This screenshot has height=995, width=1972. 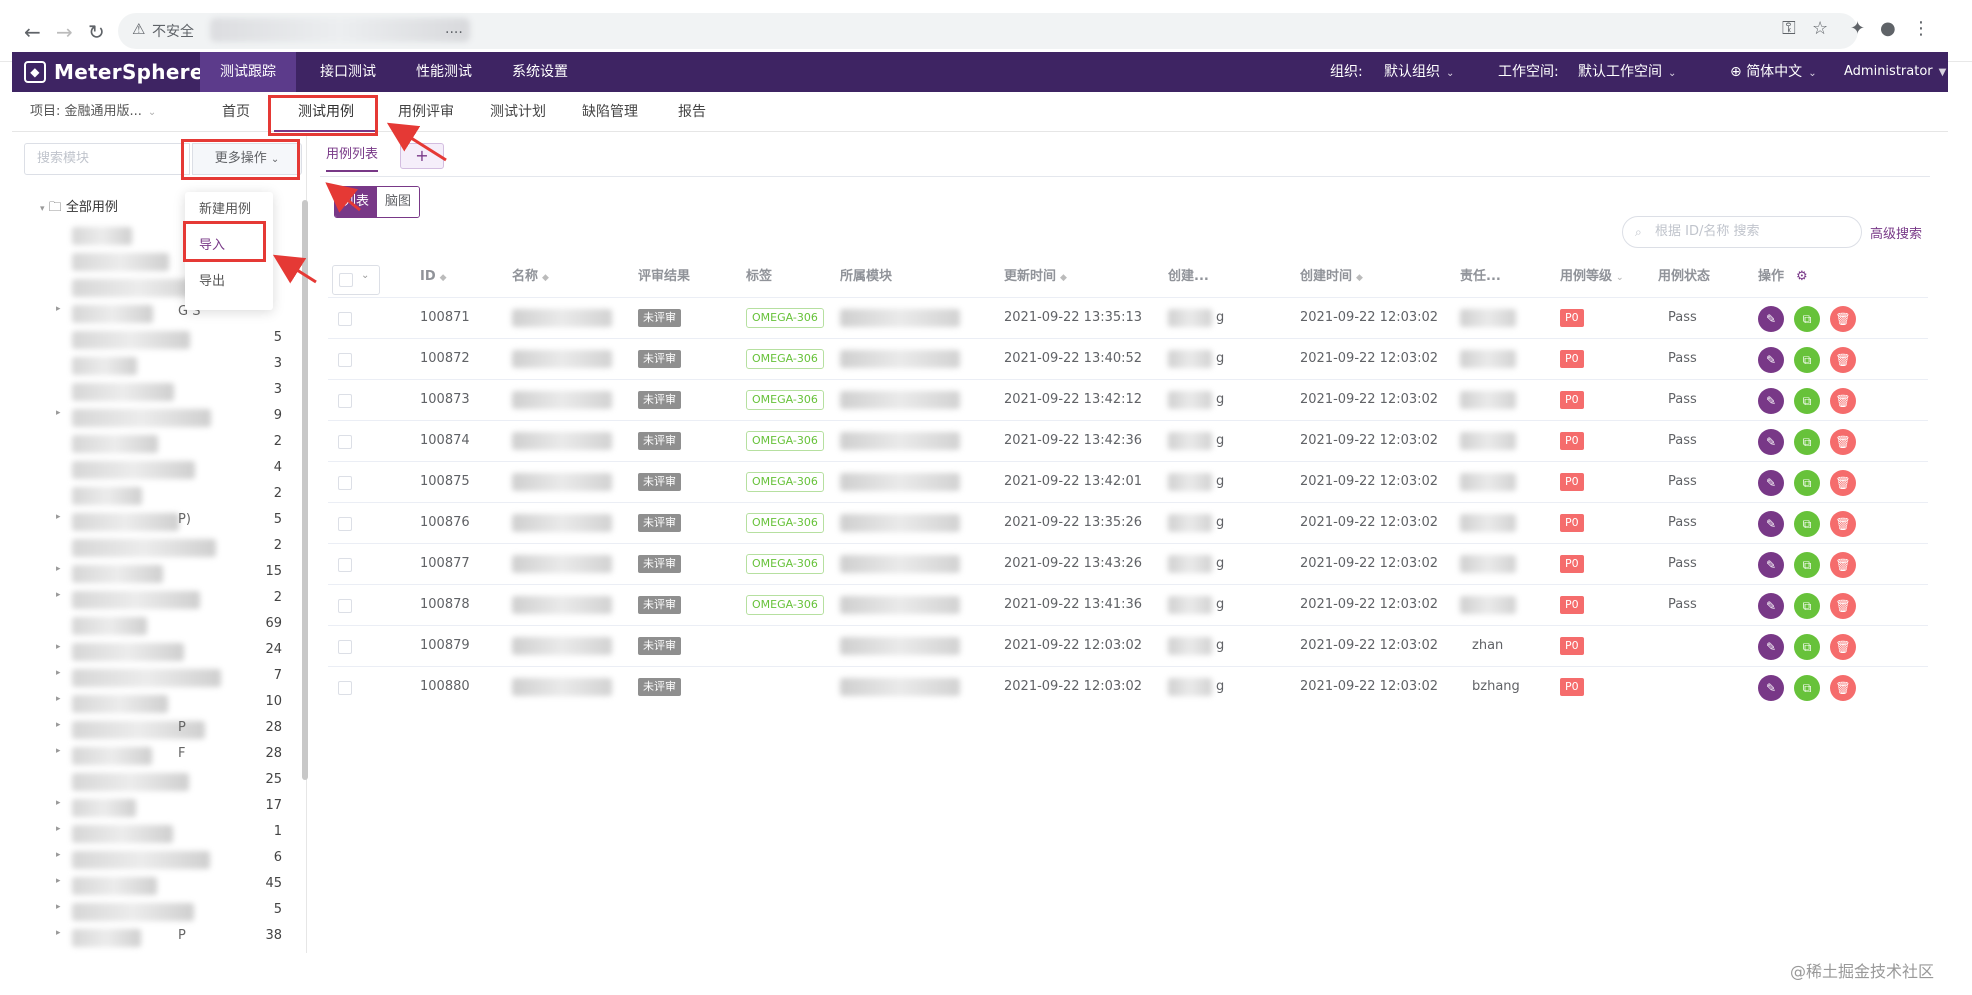 What do you see at coordinates (359, 203) in the screenshot?
I see `annotation-arrows` at bounding box center [359, 203].